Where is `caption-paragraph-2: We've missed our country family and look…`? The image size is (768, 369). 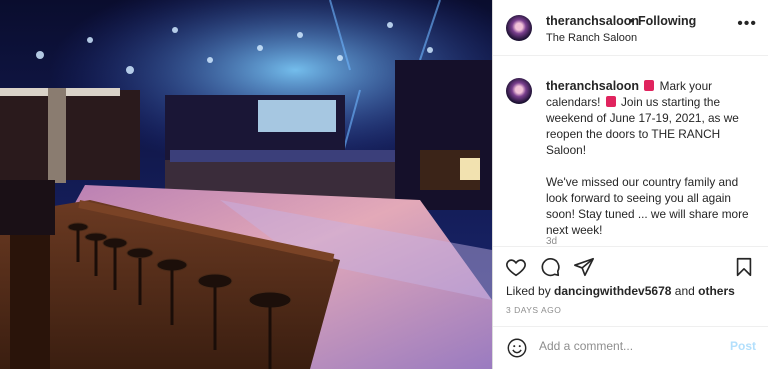 caption-paragraph-2: We've missed our country family and look… is located at coordinates (647, 206).